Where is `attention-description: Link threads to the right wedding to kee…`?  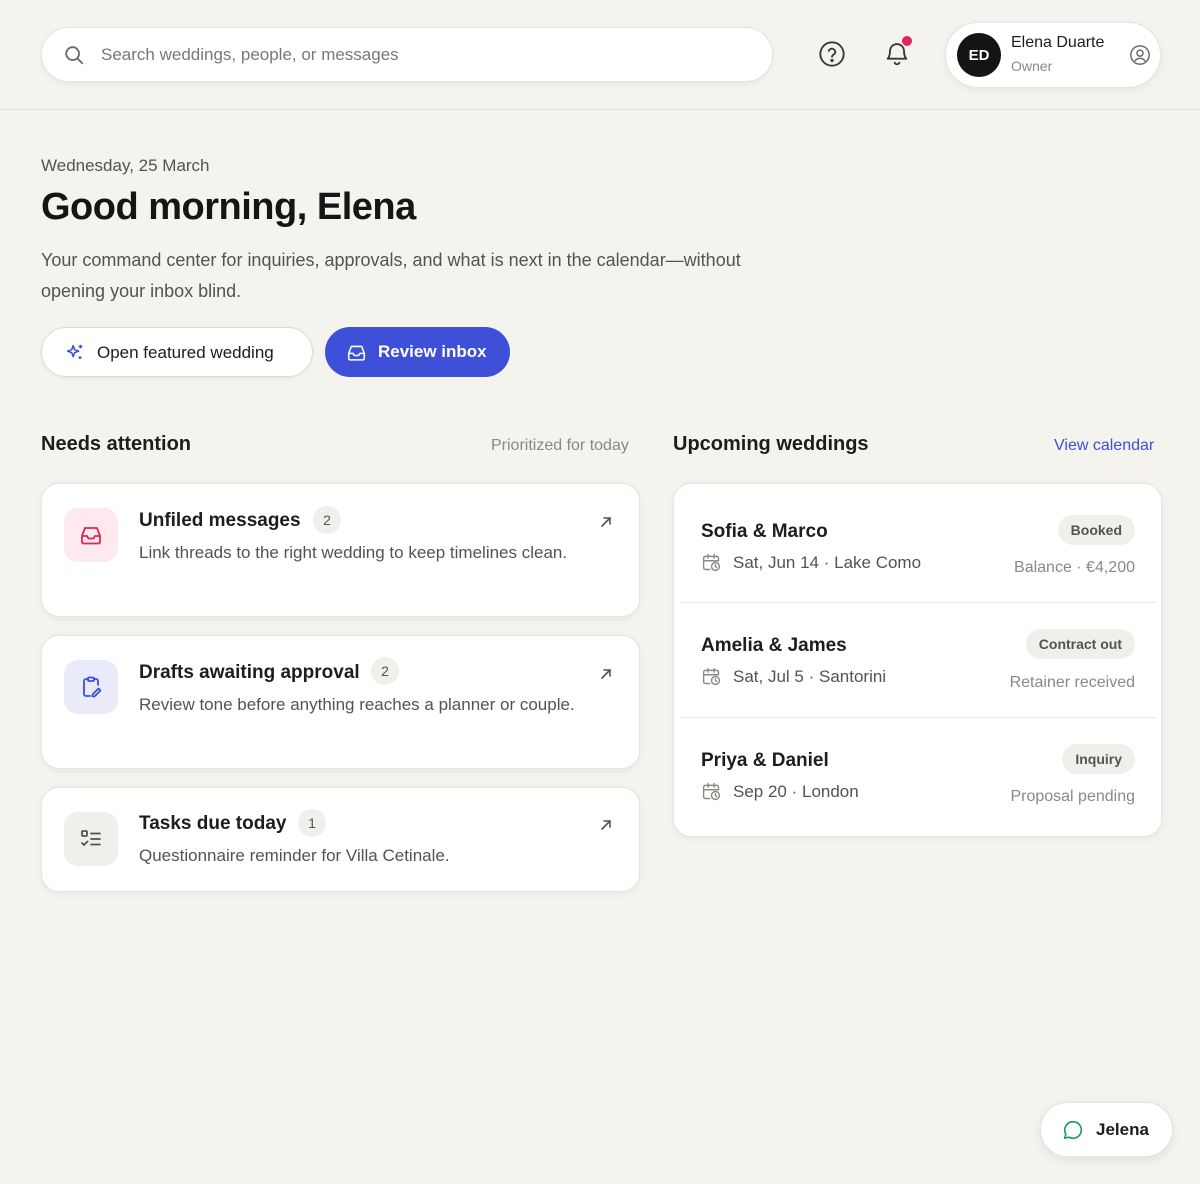
attention-description: Link threads to the right wedding to kee… is located at coordinates (353, 552).